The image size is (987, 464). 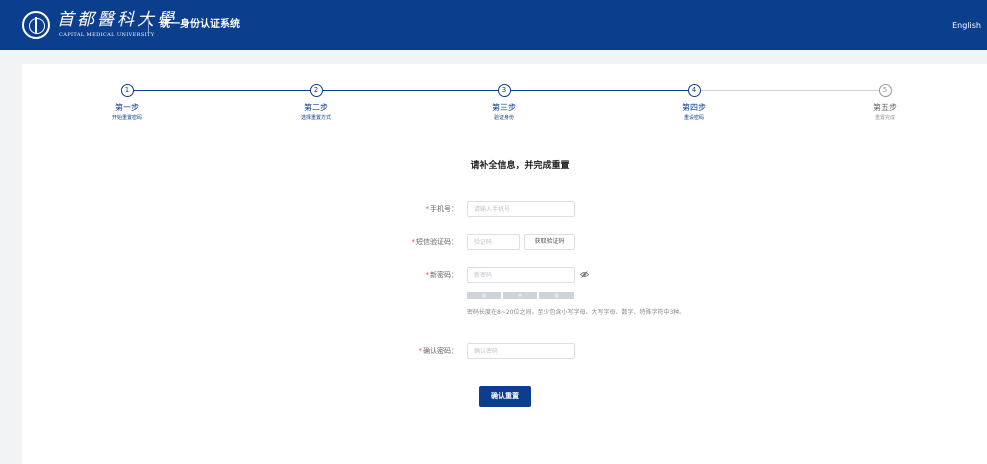 What do you see at coordinates (576, 312) in the screenshot?
I see `password-rule-hint: 密码长度在8~20位之间，至少包含小写字母、大写字母、数字、特殊字符中3种。` at bounding box center [576, 312].